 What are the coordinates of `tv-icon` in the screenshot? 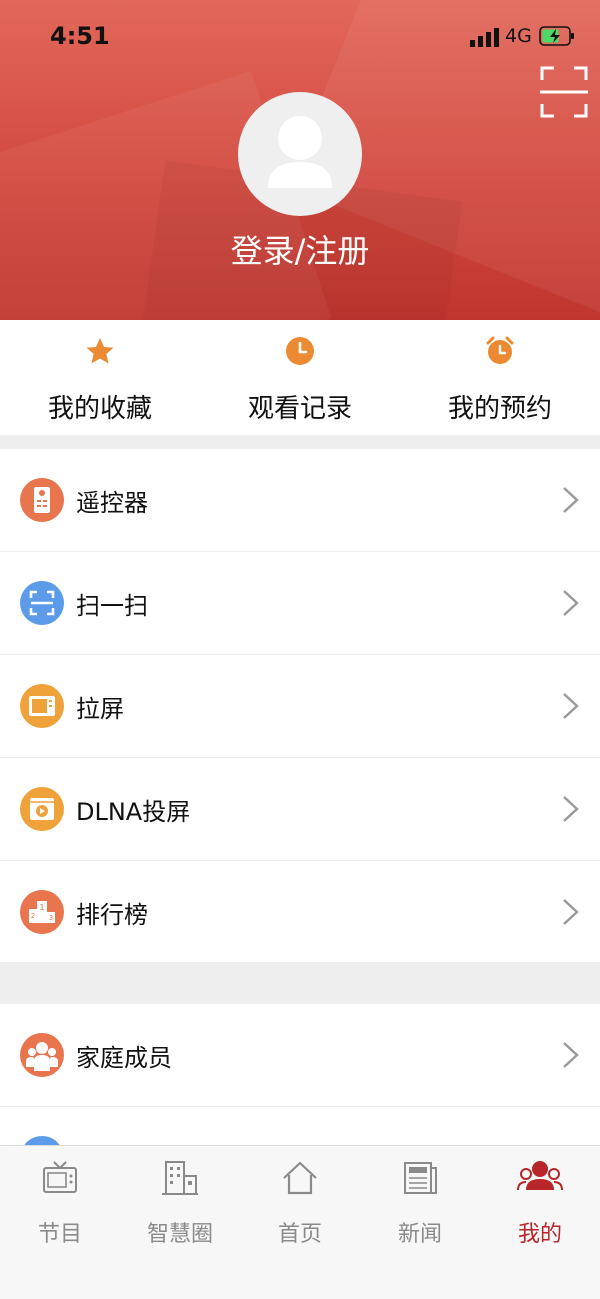 It's located at (60, 1177).